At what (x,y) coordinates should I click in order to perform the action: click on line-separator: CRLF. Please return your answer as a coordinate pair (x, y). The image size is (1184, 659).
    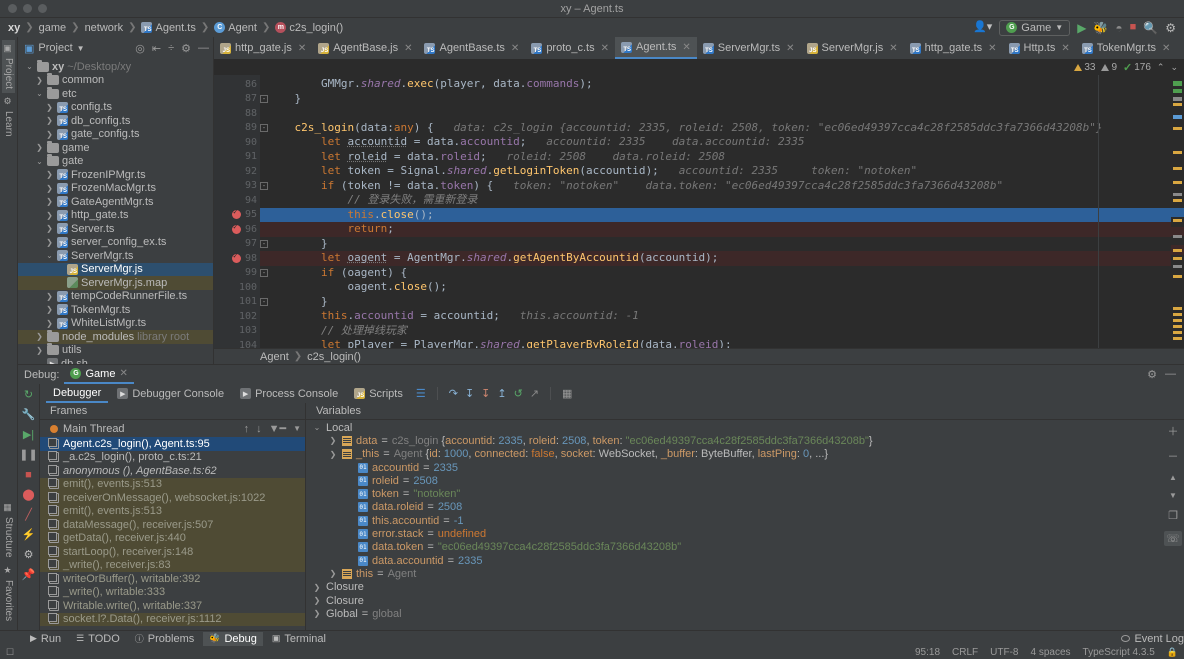
    Looking at the image, I should click on (965, 652).